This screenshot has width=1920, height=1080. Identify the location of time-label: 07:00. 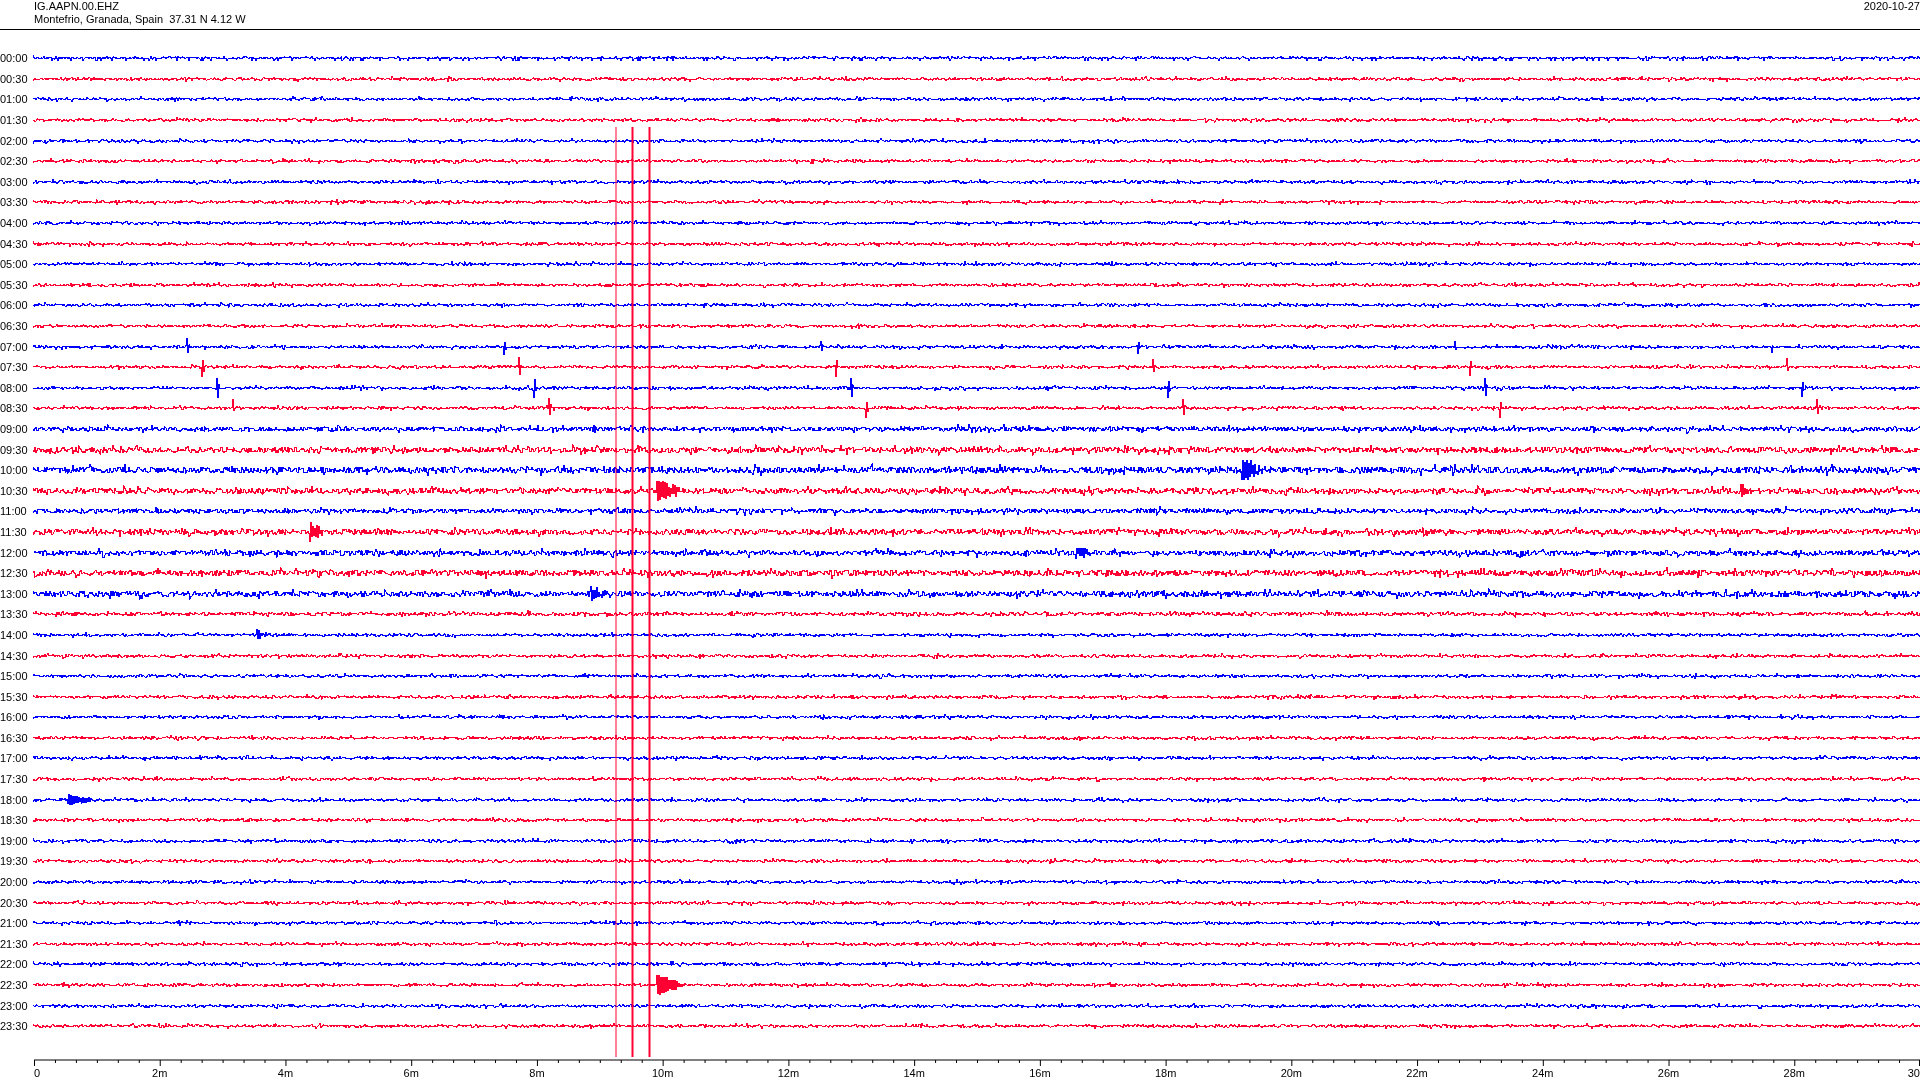
(14, 346).